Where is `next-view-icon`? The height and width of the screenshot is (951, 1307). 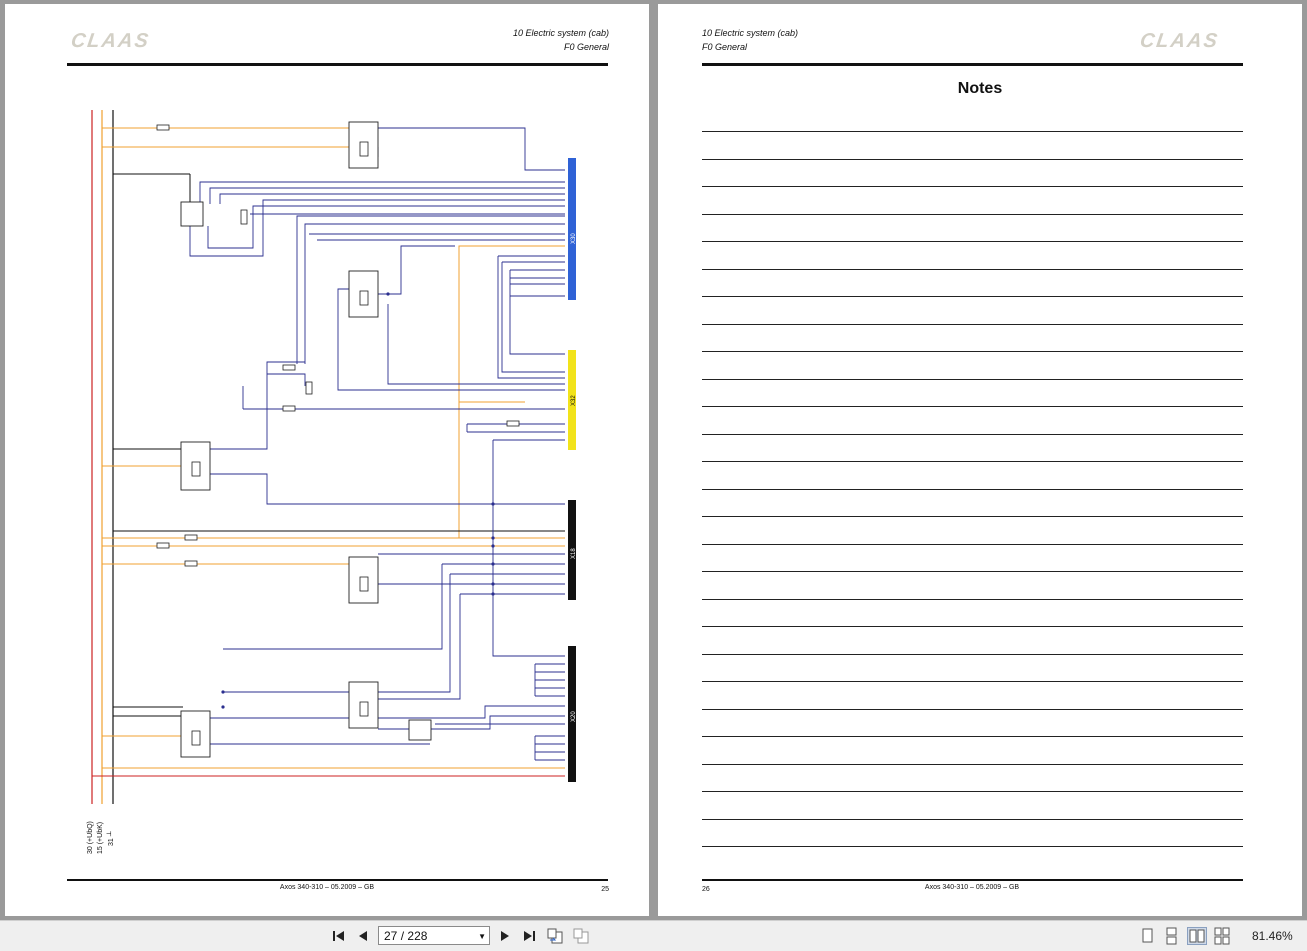
next-view-icon is located at coordinates (581, 936).